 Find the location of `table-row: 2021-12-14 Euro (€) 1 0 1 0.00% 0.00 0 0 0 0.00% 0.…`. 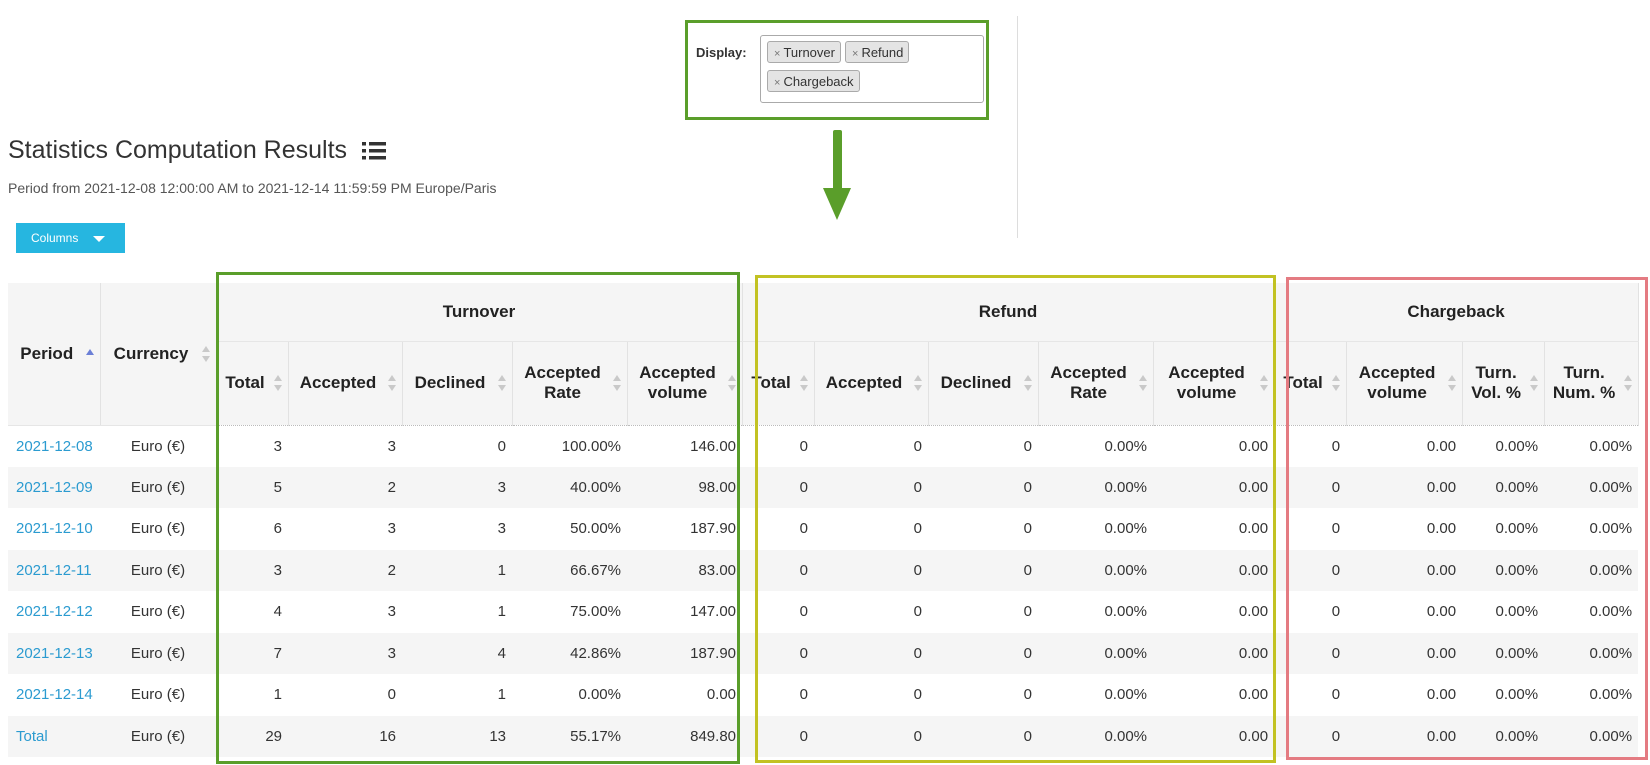

table-row: 2021-12-14 Euro (€) 1 0 1 0.00% 0.00 0 0 0 0.00% 0.… is located at coordinates (823, 695).